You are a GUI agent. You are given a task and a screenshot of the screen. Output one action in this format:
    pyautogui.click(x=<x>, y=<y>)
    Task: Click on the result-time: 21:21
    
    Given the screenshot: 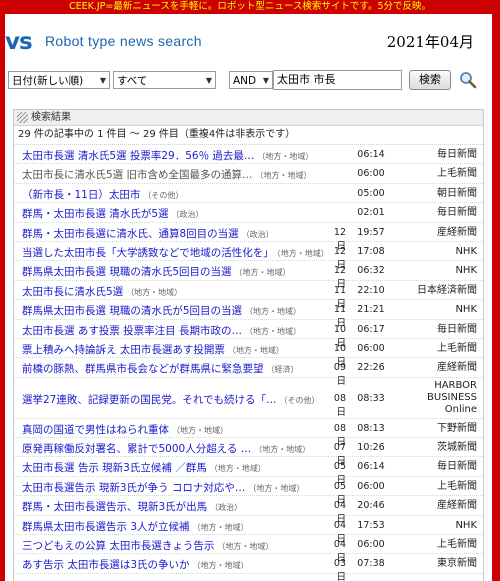 What is the action you would take?
    pyautogui.click(x=371, y=310)
    